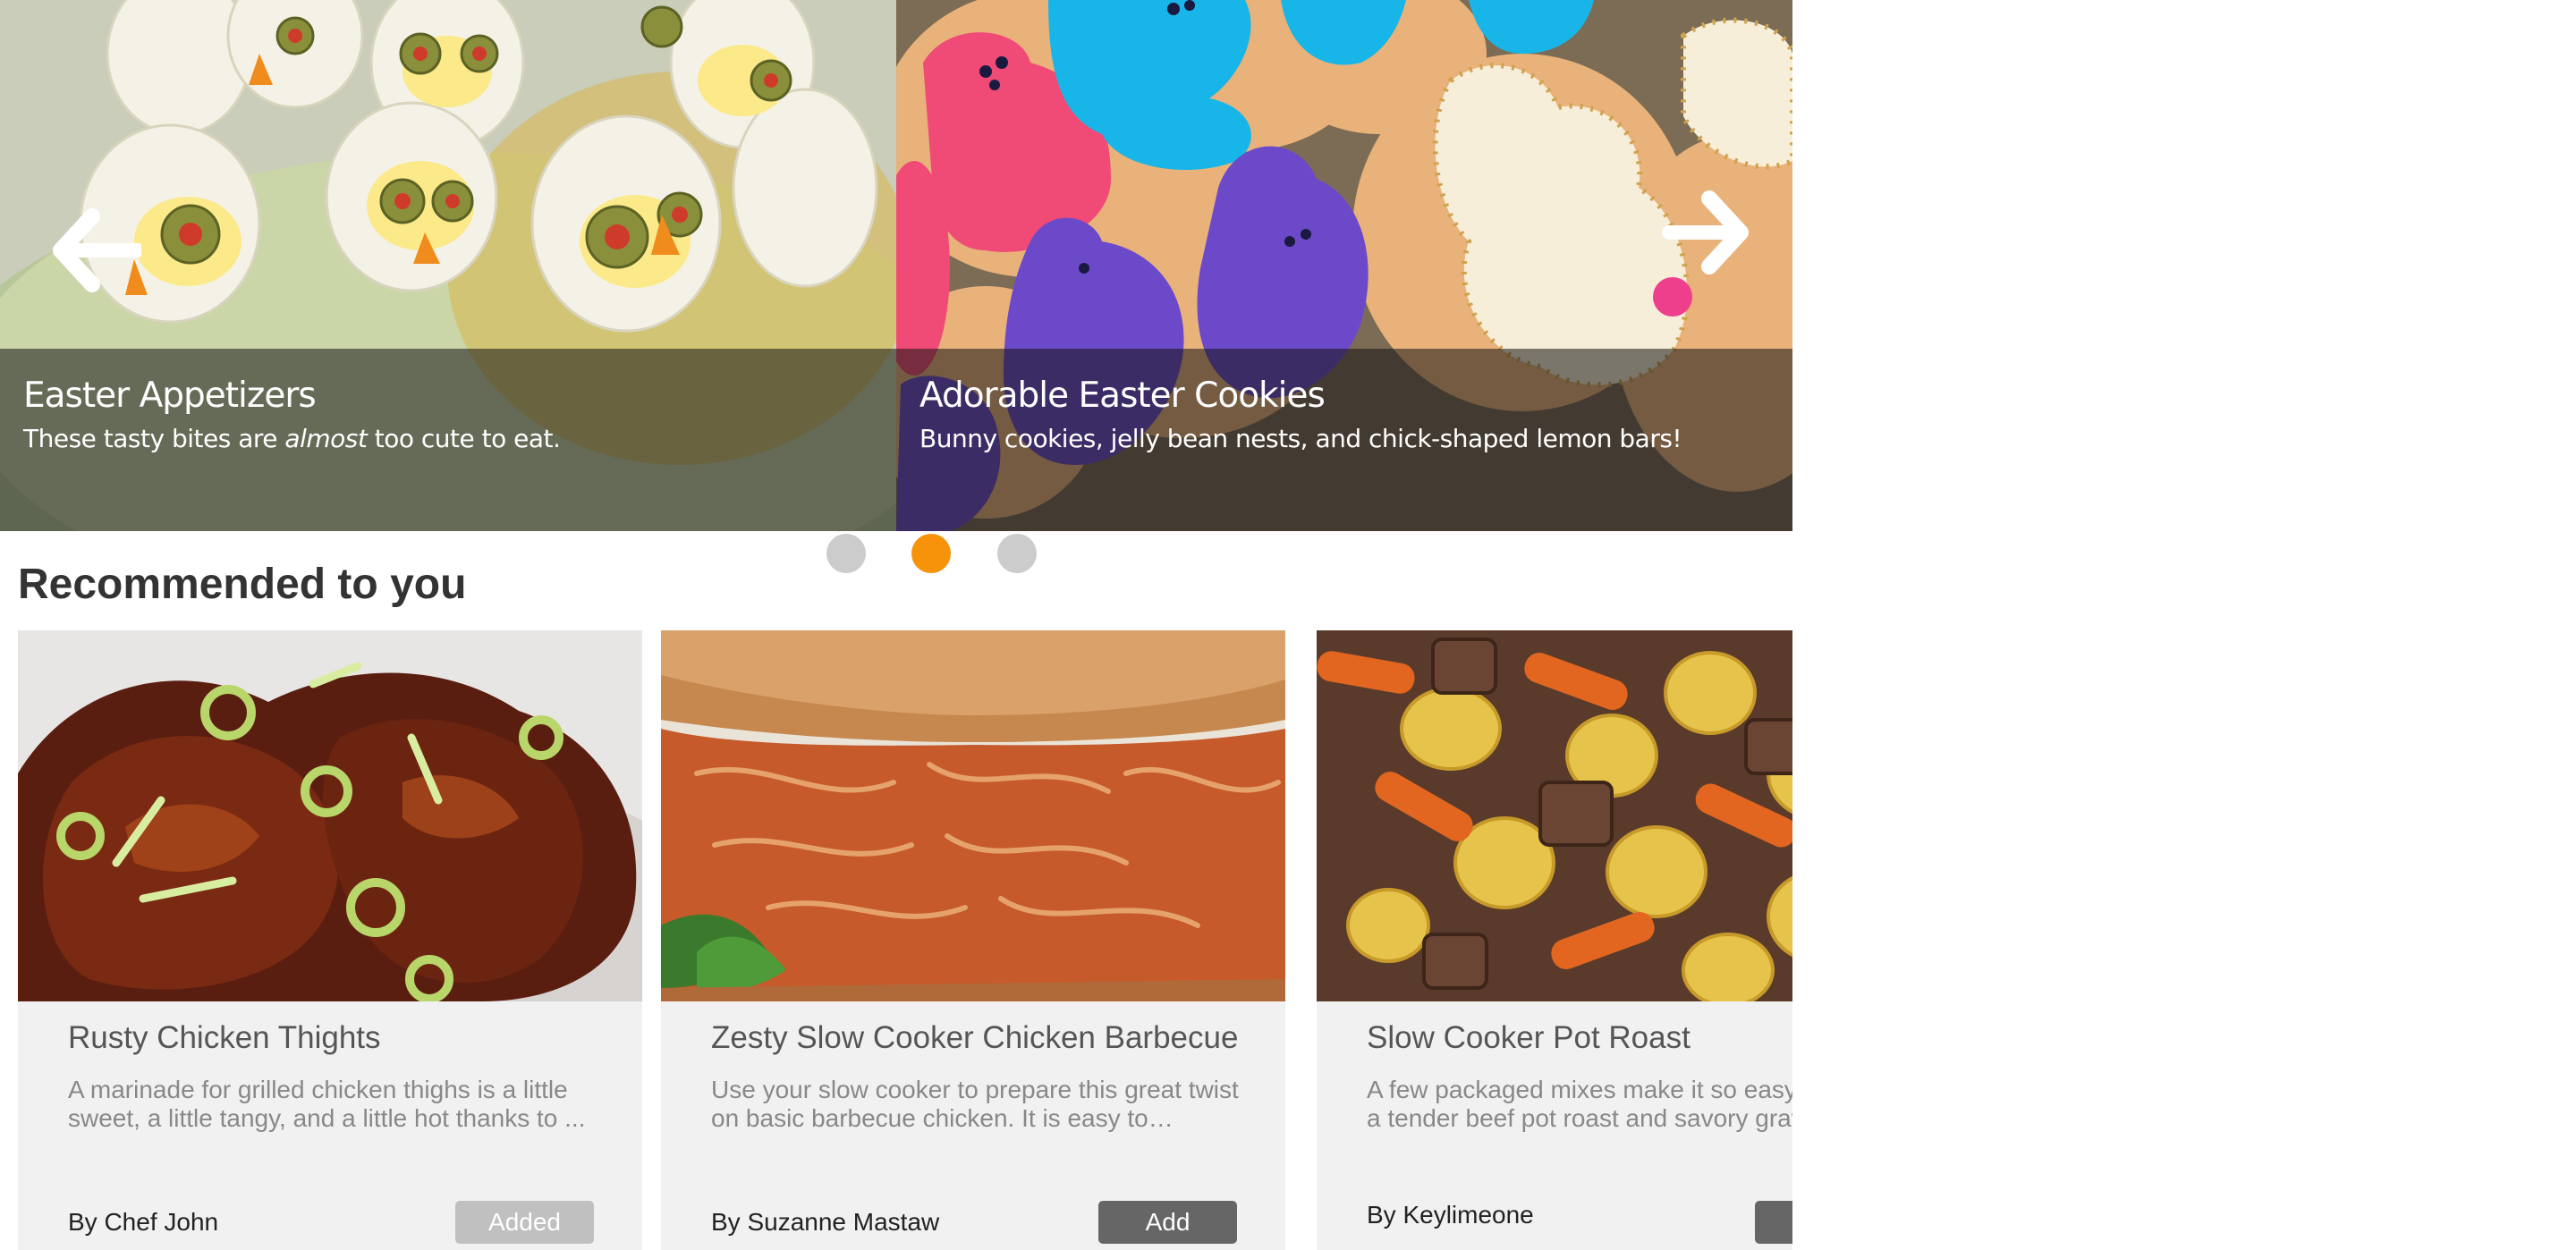 The image size is (2576, 1250). I want to click on section-heading: Recommended to you, so click(242, 585).